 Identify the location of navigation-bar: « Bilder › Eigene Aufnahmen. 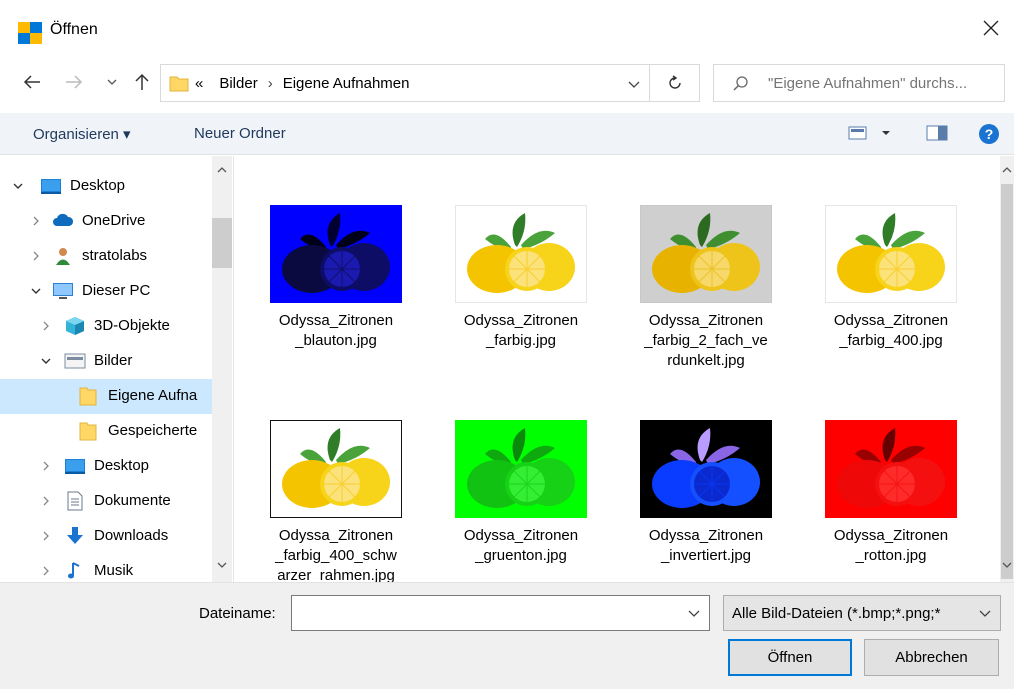
(507, 84).